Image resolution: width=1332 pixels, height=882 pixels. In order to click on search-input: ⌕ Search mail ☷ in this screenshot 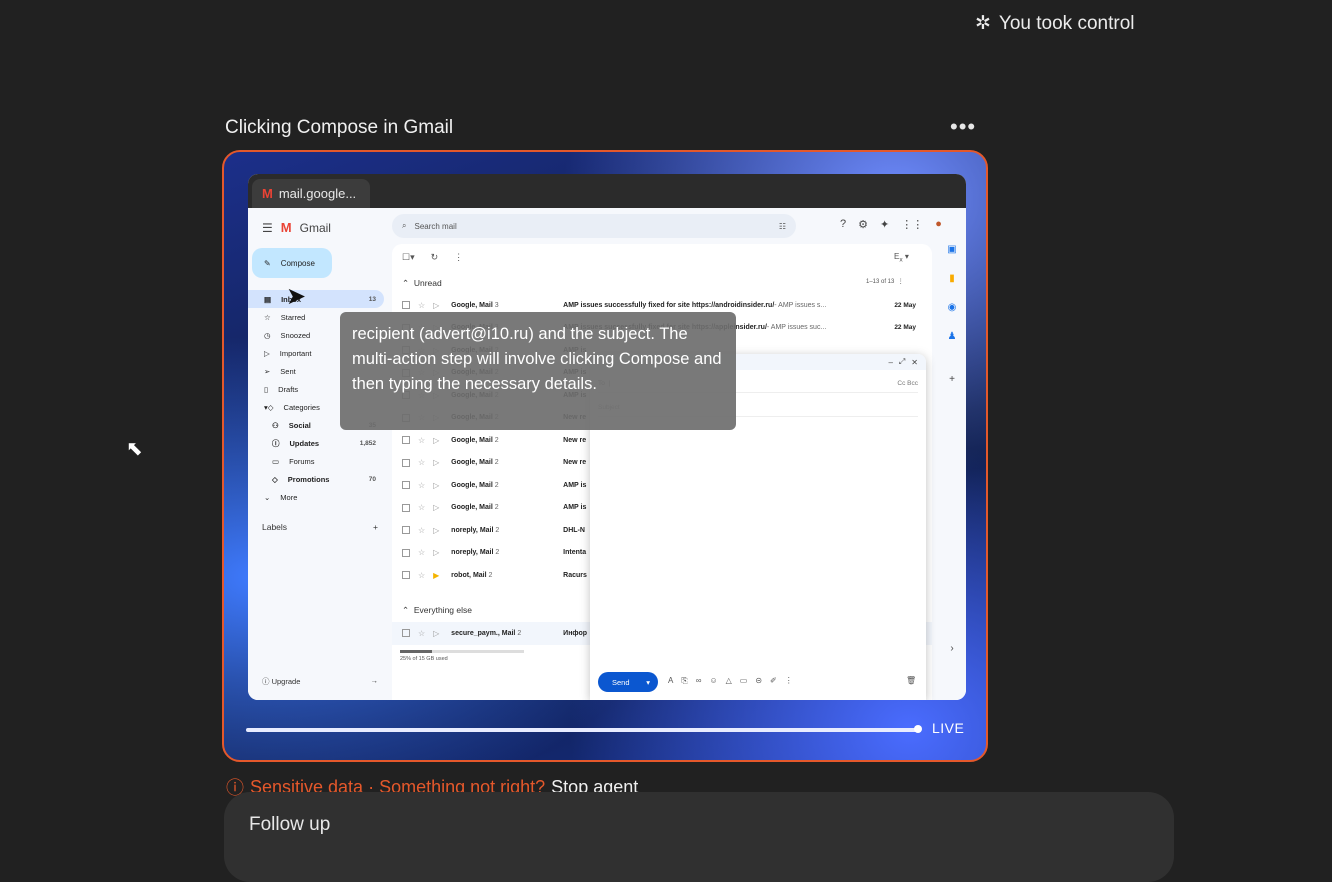, I will do `click(594, 226)`.